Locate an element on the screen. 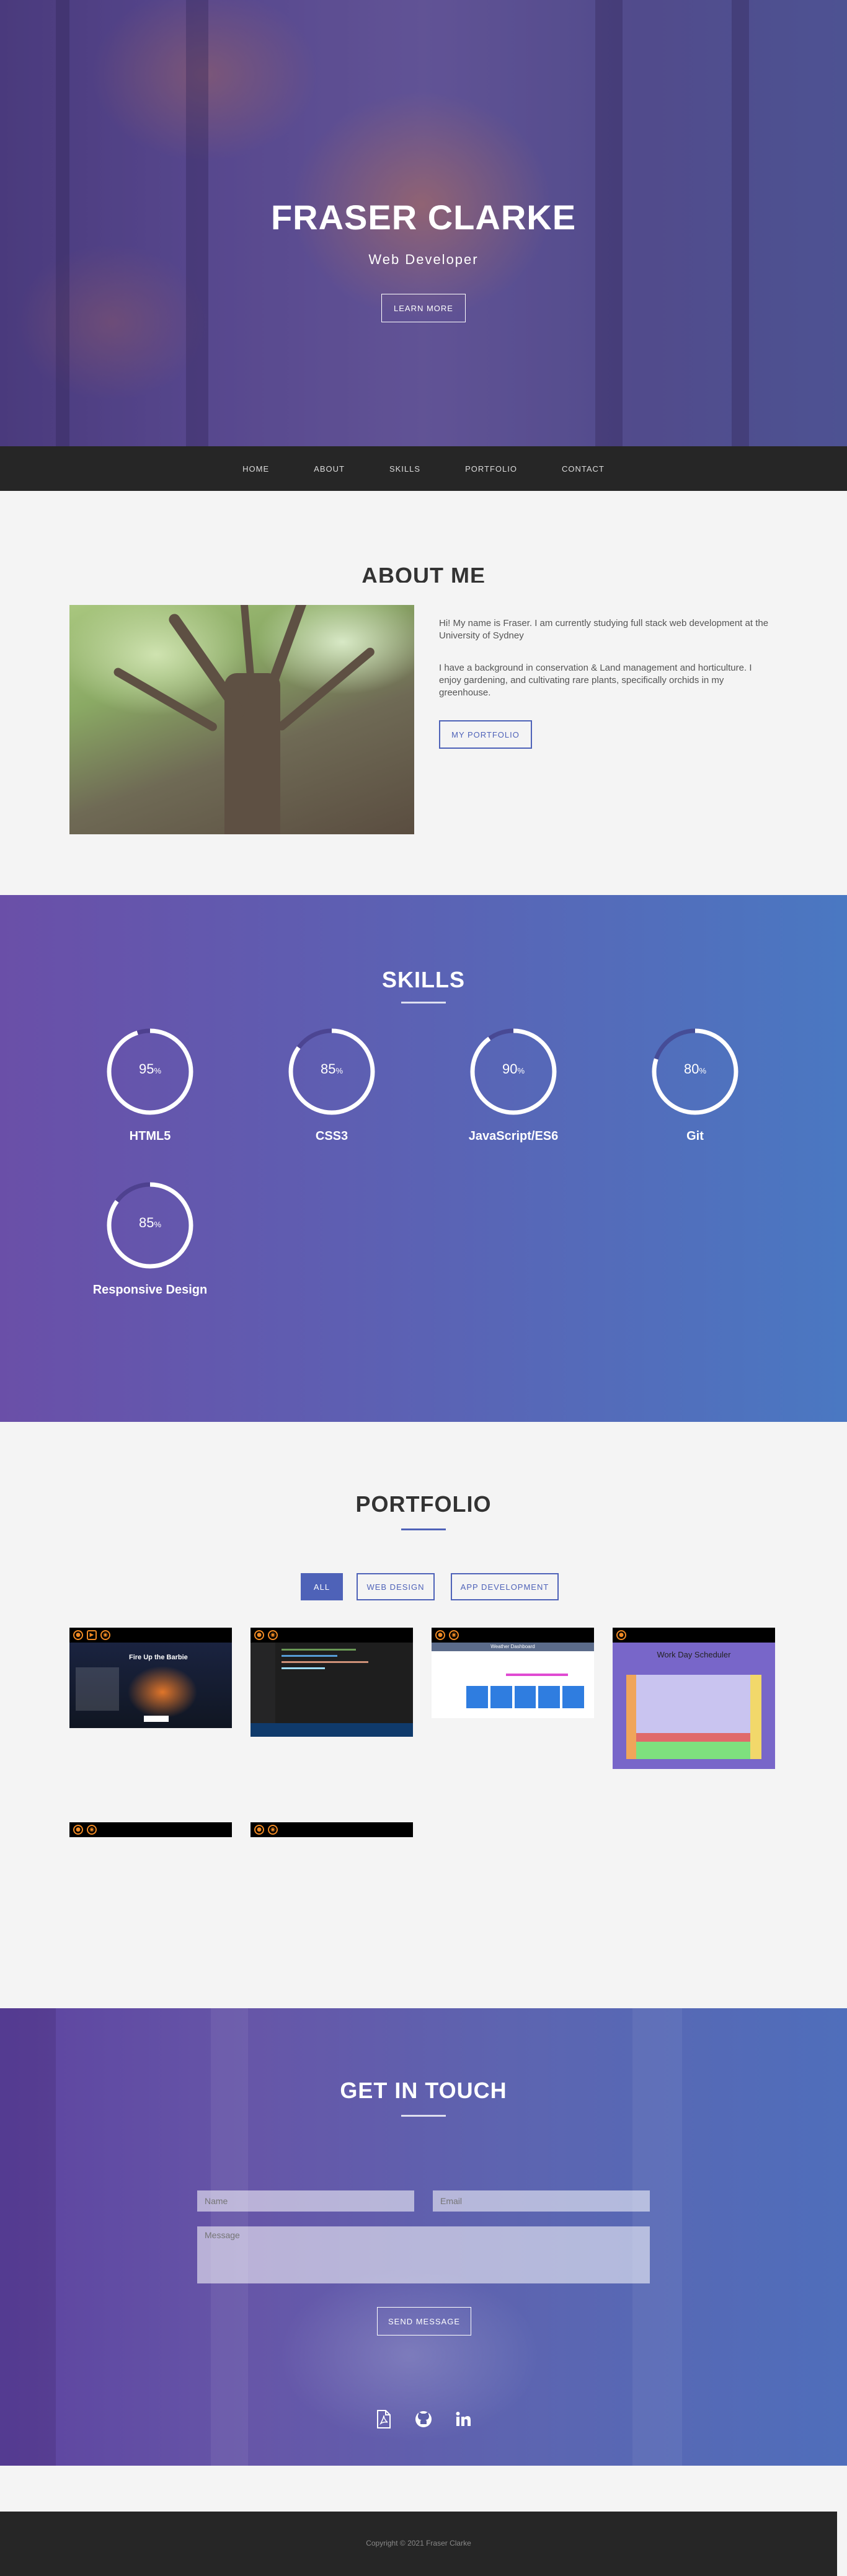  skills-title: SKILLS is located at coordinates (423, 979).